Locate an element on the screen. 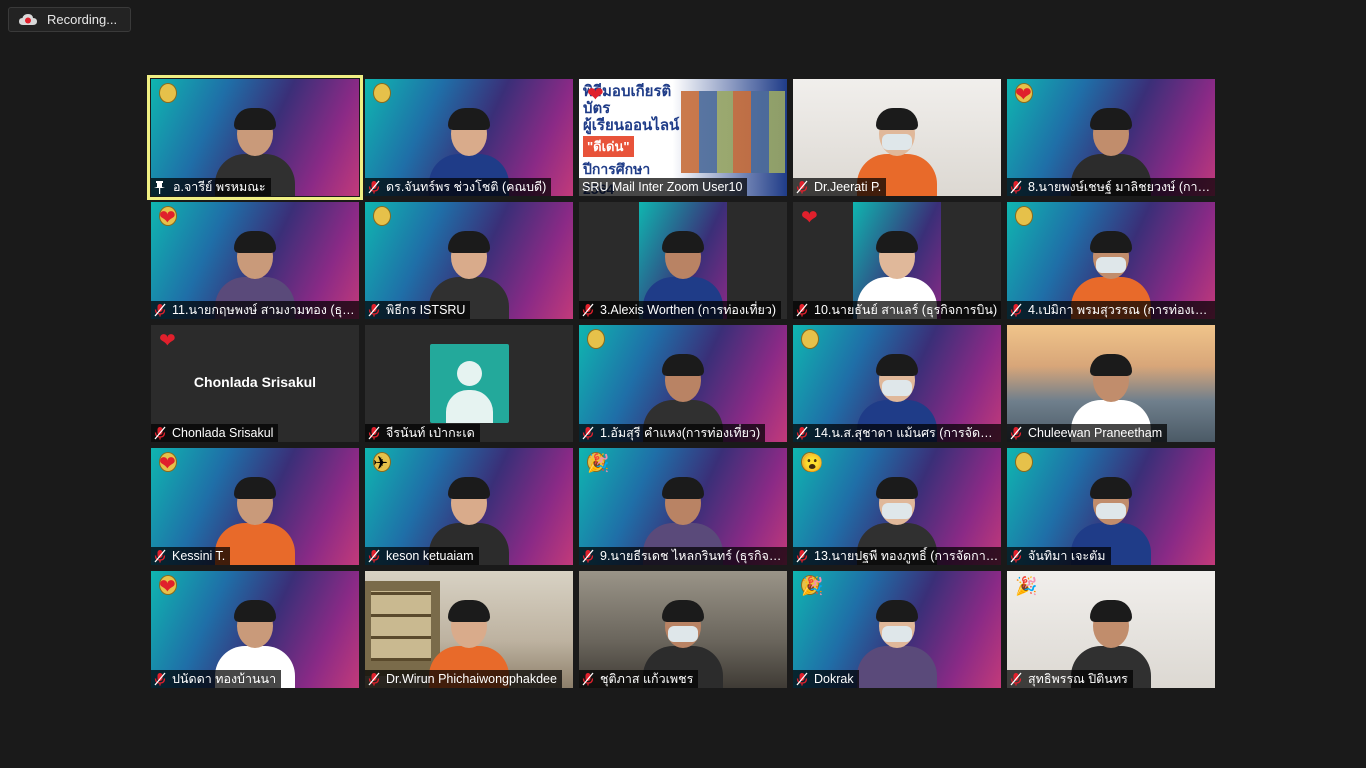  participant-tile: 3.Alexis Worthen (การท่องเที่ยว) is located at coordinates (683, 260).